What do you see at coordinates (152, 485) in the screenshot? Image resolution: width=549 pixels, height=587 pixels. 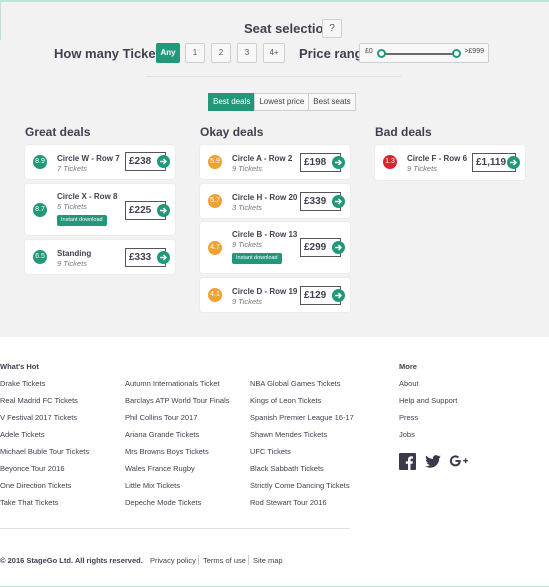 I see `footer-link: Little Mix Tickets` at bounding box center [152, 485].